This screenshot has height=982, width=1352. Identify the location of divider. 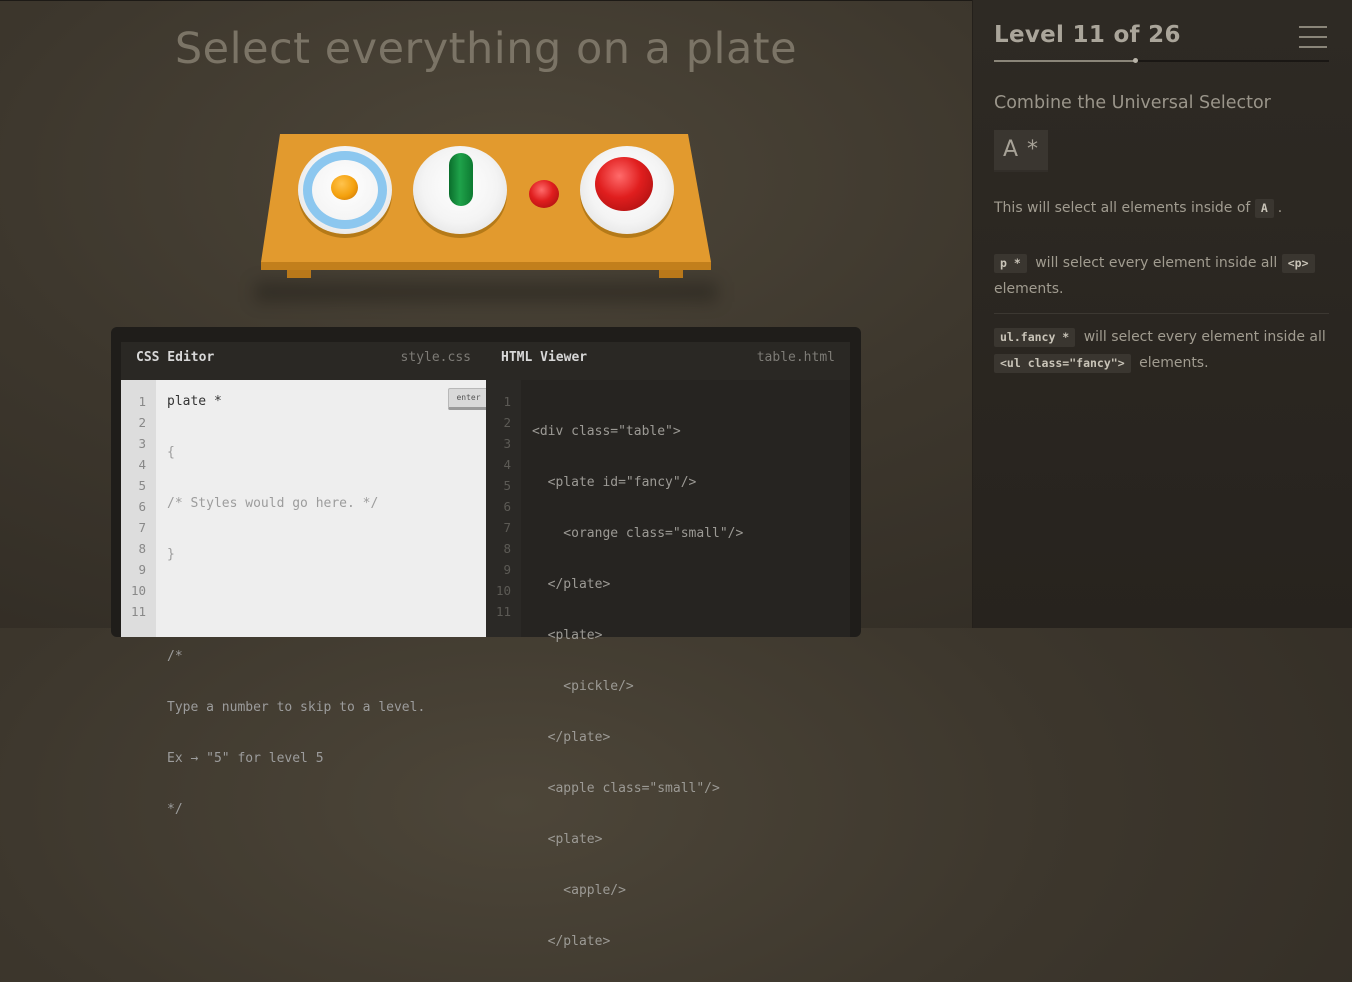
(1161, 313).